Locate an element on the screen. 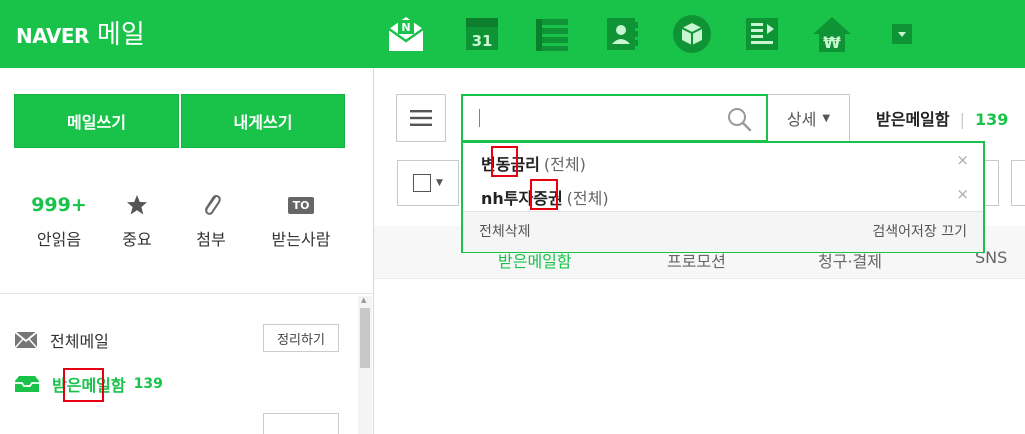 Image resolution: width=1025 pixels, height=434 pixels. household-app-button: ₩ is located at coordinates (832, 34).